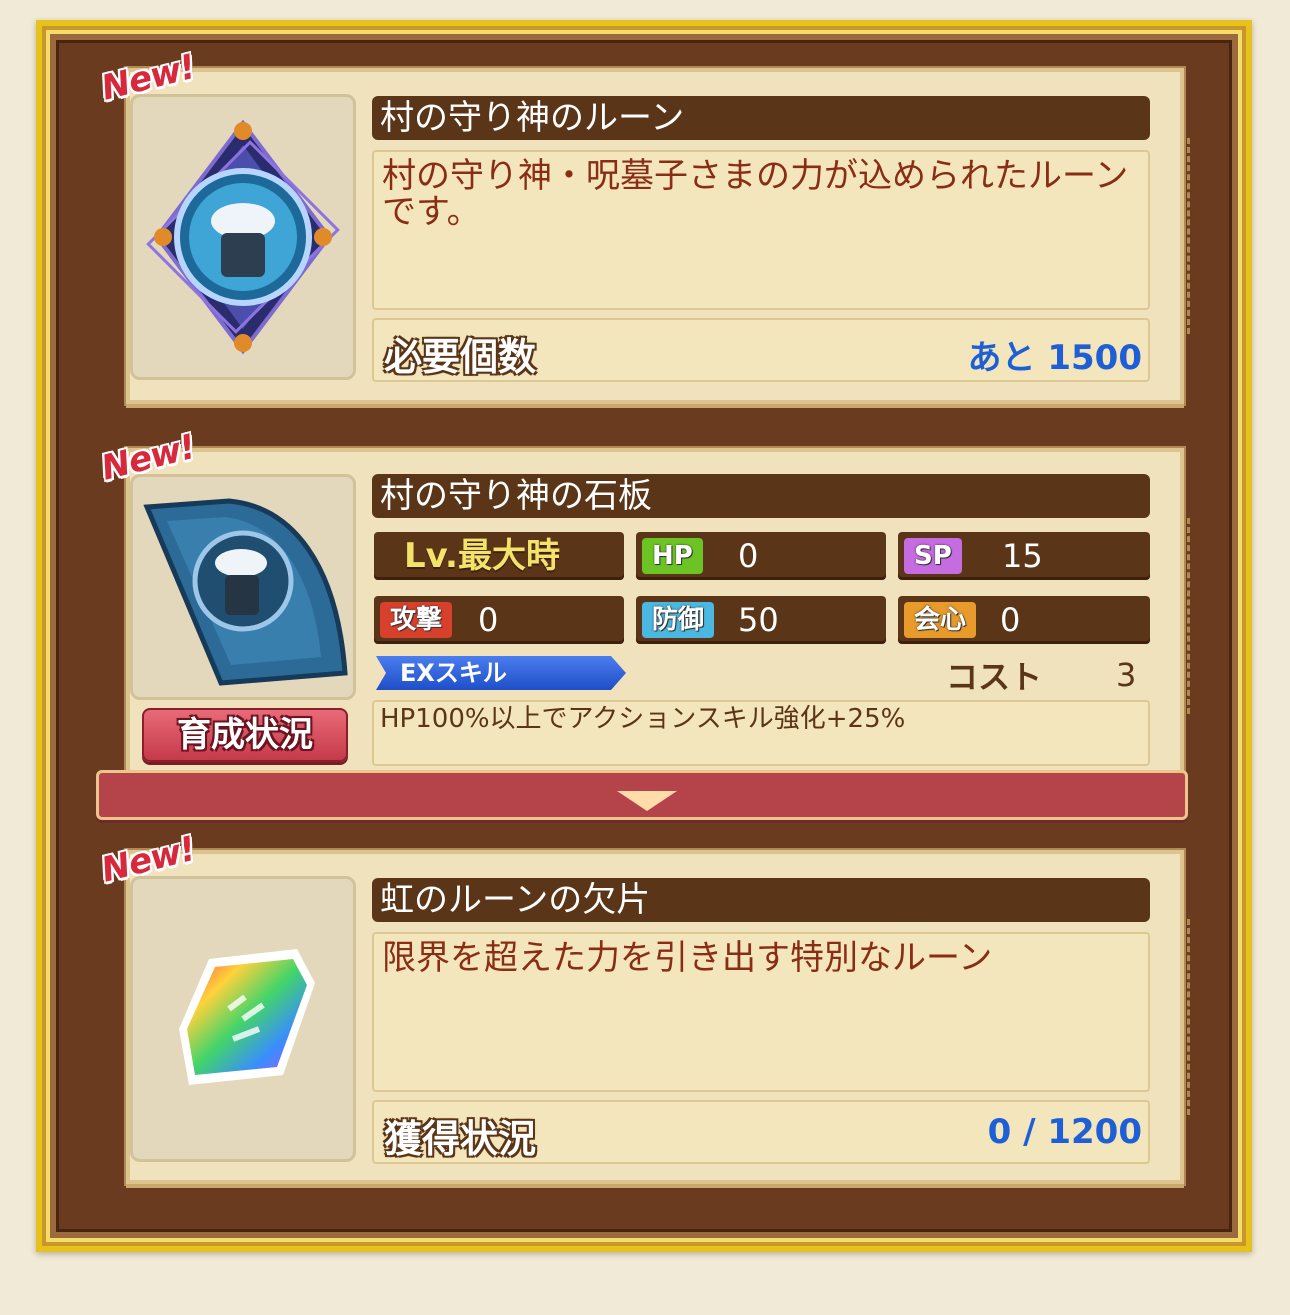  I want to click on atk-value: 0, so click(488, 620).